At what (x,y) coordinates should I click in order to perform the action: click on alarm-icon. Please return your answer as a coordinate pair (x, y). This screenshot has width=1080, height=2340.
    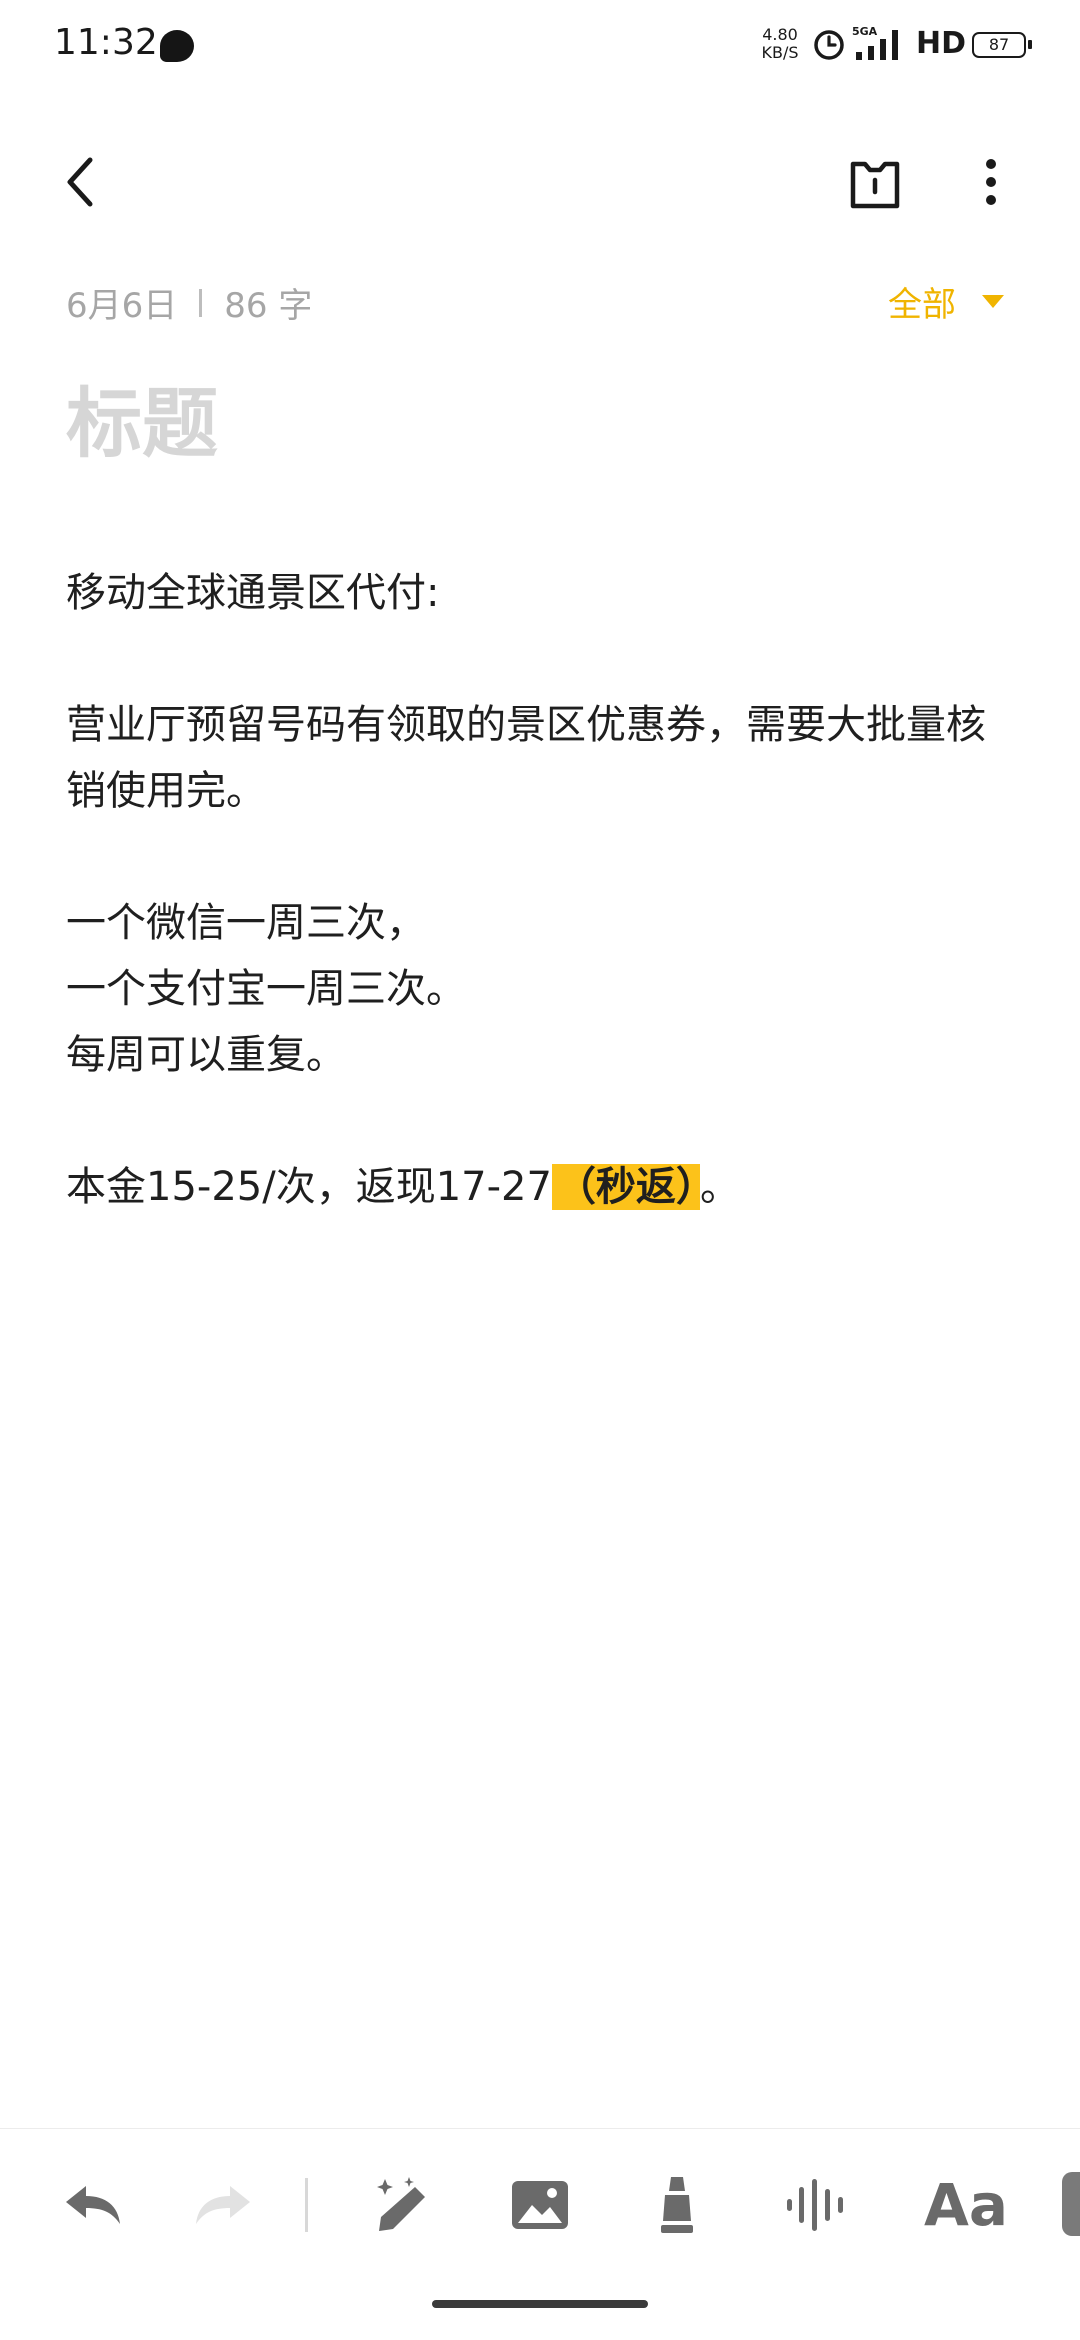
    Looking at the image, I should click on (829, 45).